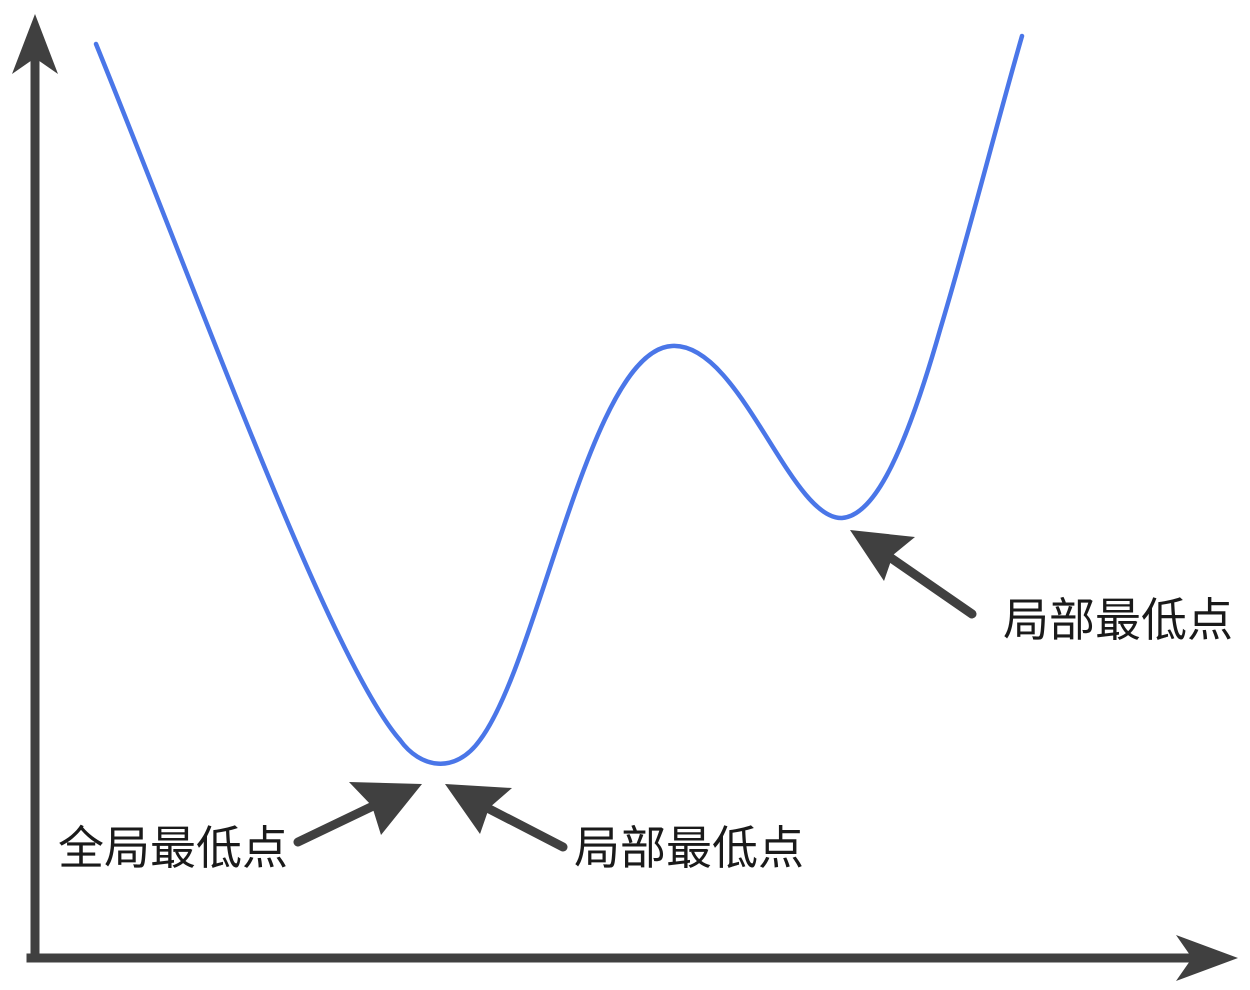 This screenshot has height=990, width=1250. What do you see at coordinates (1118, 620) in the screenshot?
I see `right-local-min-label: 局部最低点` at bounding box center [1118, 620].